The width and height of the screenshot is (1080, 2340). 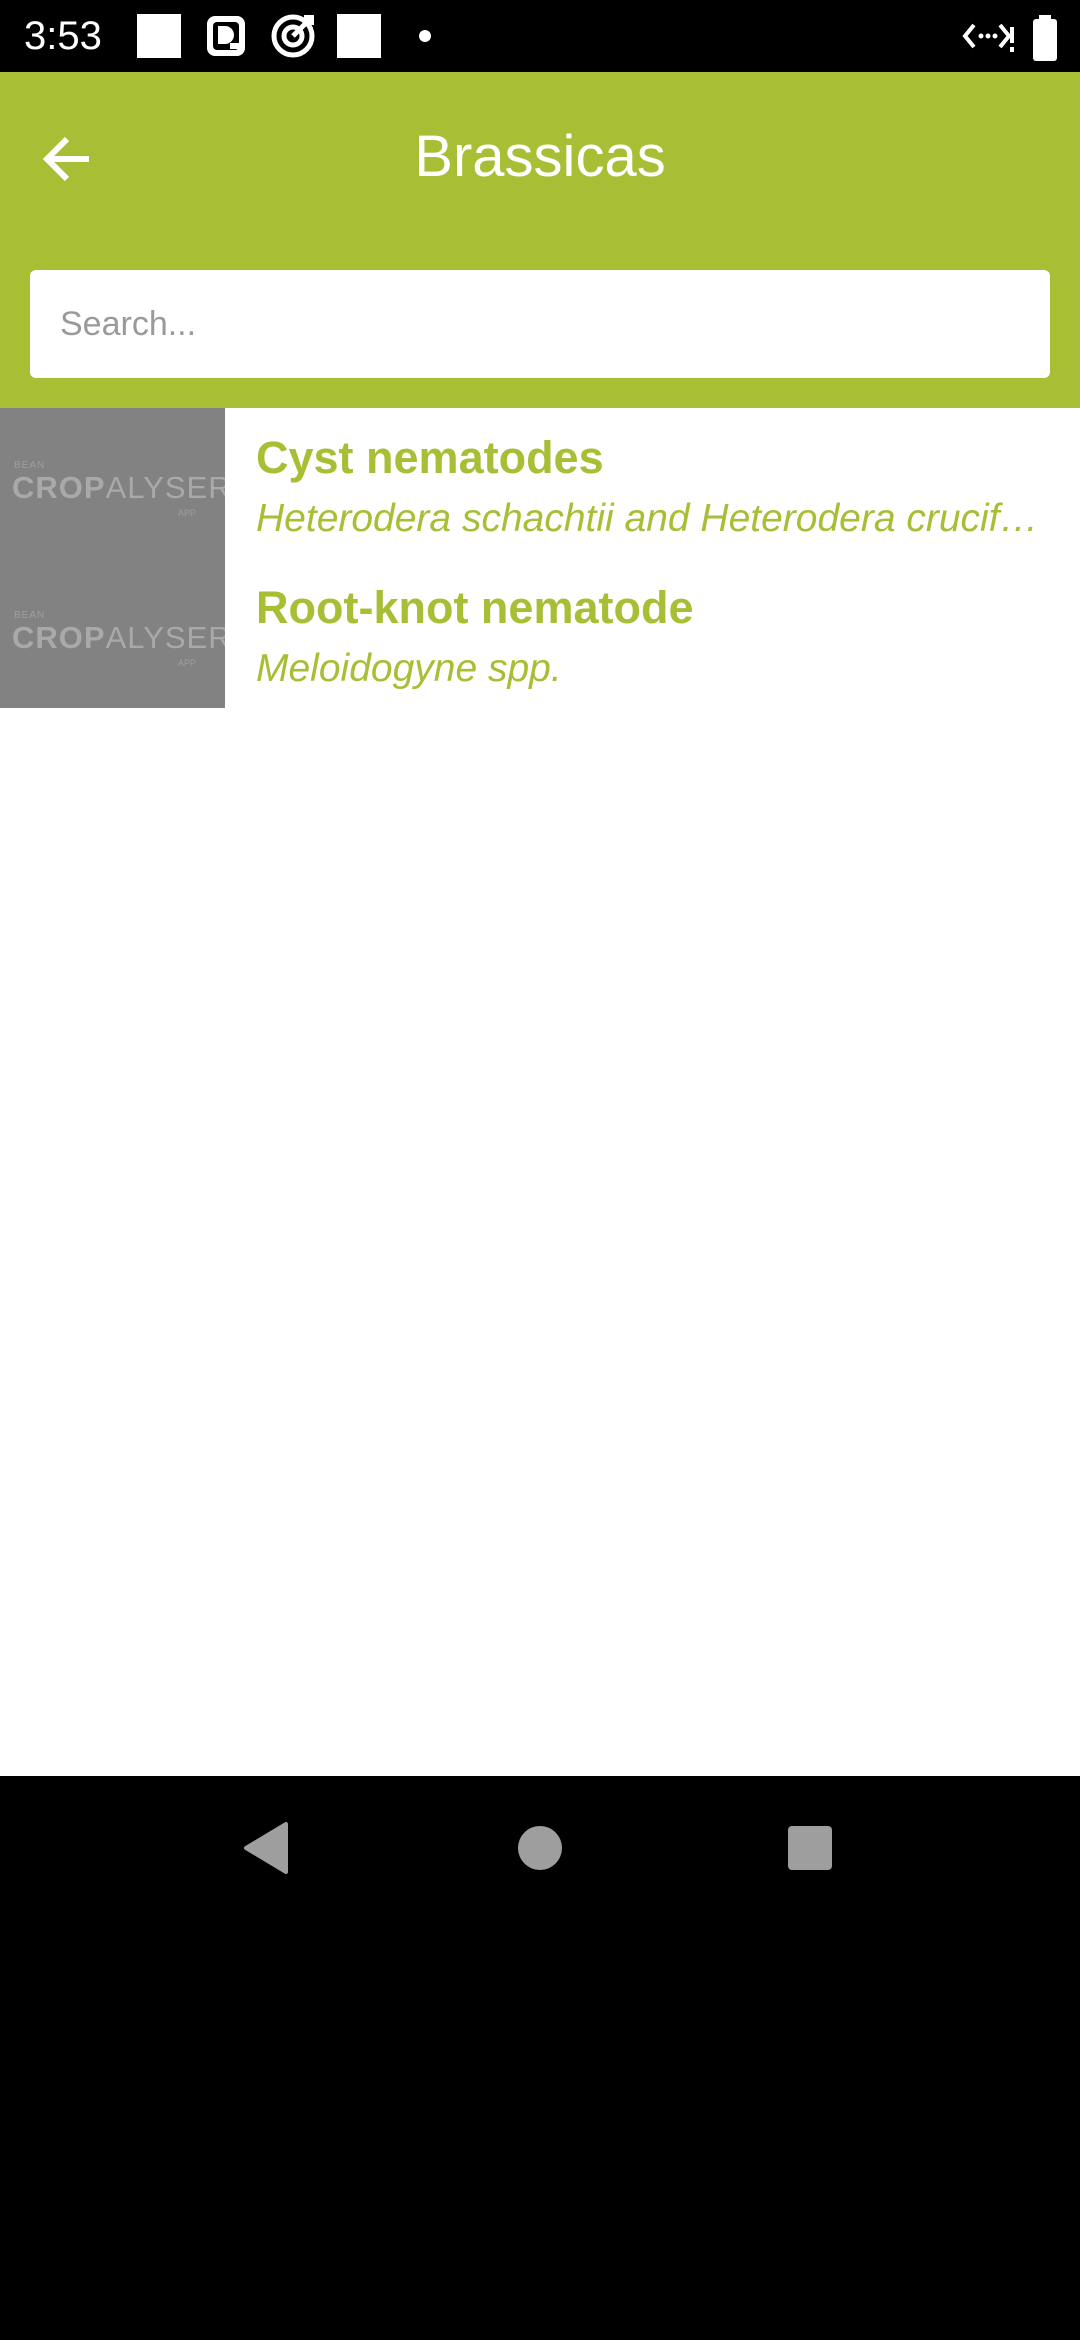 I want to click on recents-square-icon, so click(x=810, y=1848).